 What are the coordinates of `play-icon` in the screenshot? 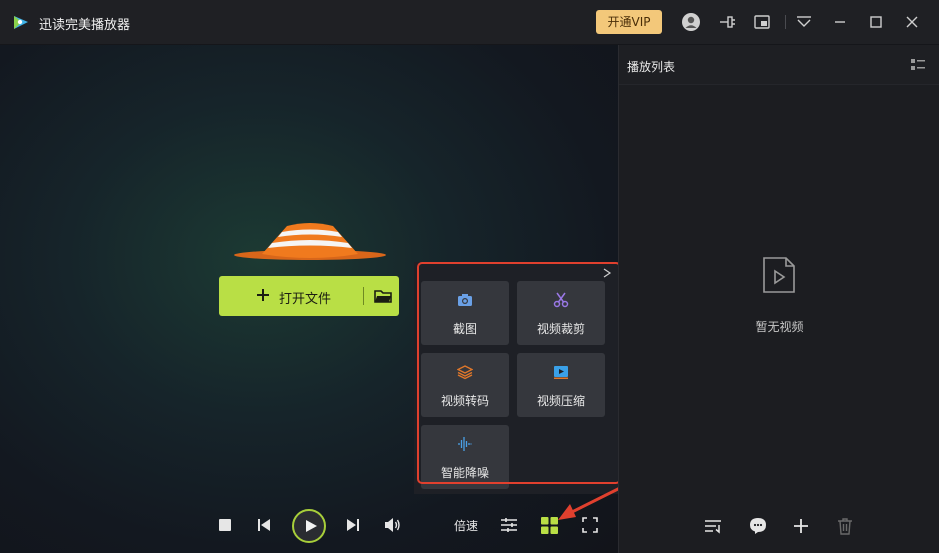 It's located at (311, 526).